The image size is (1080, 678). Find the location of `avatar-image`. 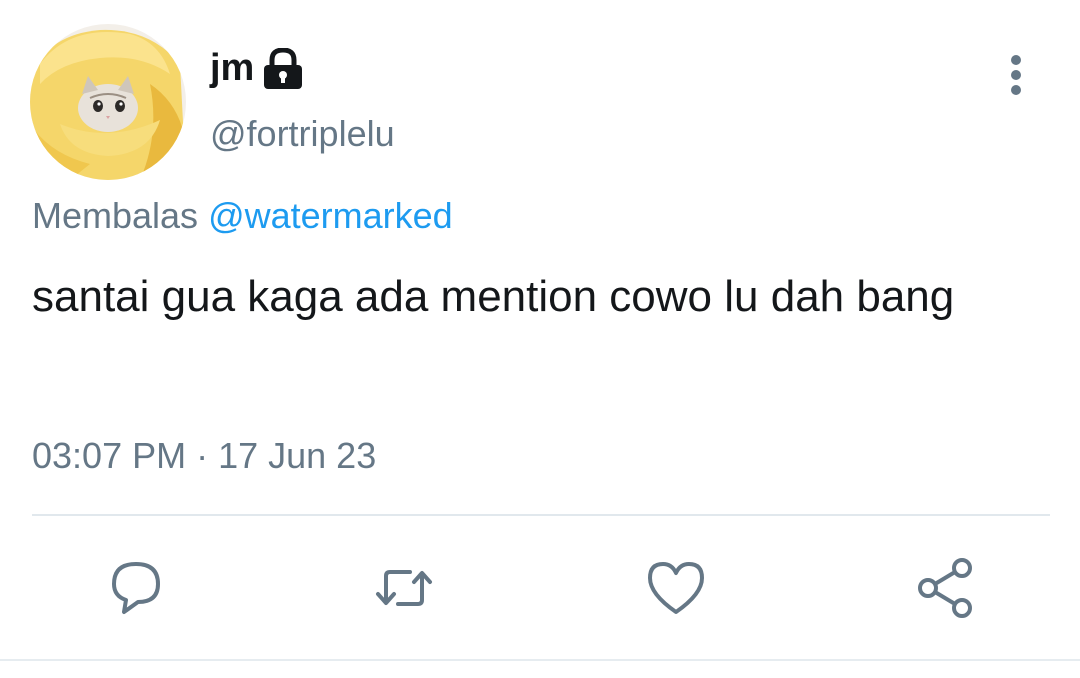

avatar-image is located at coordinates (108, 102).